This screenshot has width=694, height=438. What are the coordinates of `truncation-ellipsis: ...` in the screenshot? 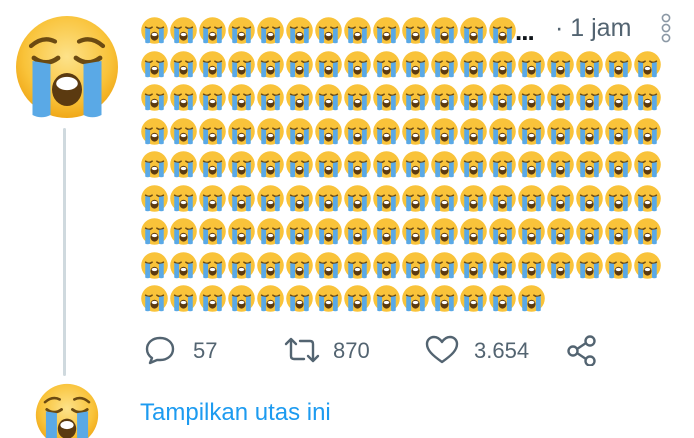 It's located at (525, 31).